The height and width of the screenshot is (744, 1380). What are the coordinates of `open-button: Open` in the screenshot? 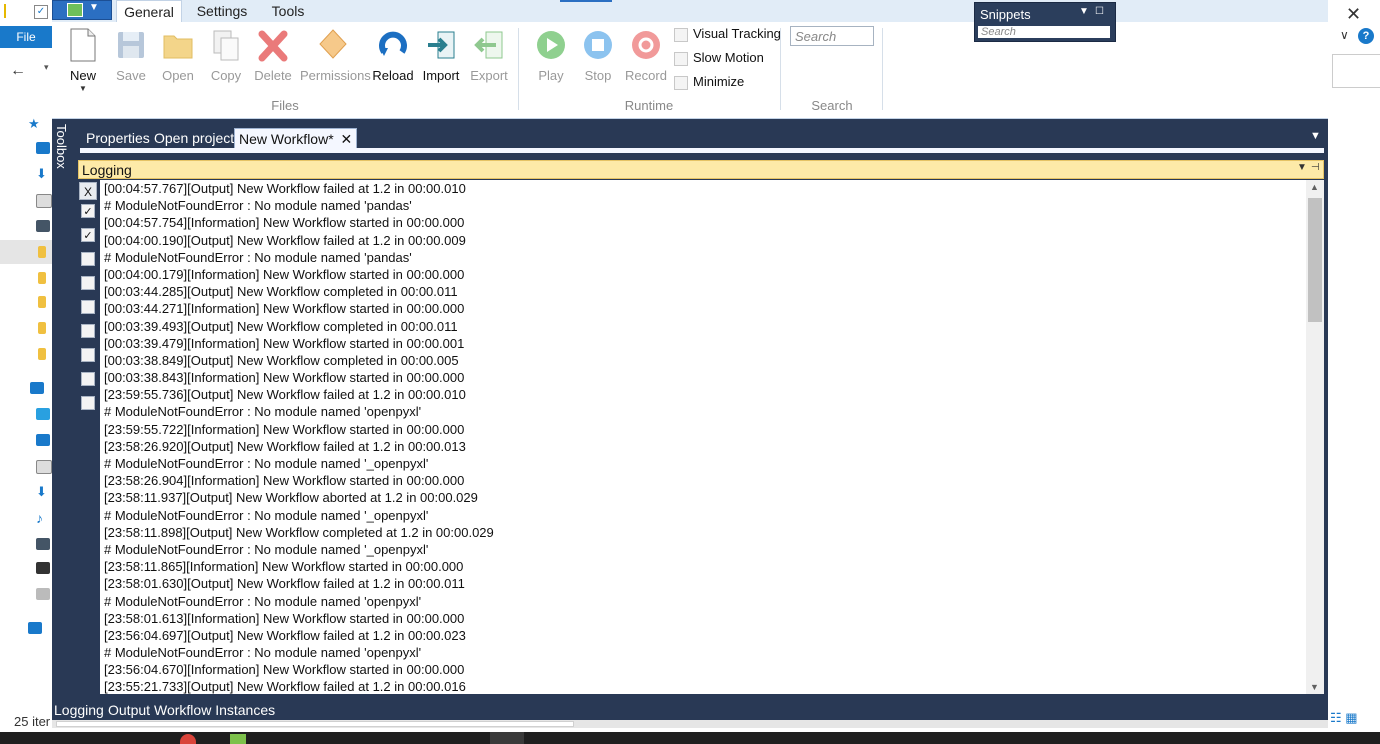 It's located at (178, 61).